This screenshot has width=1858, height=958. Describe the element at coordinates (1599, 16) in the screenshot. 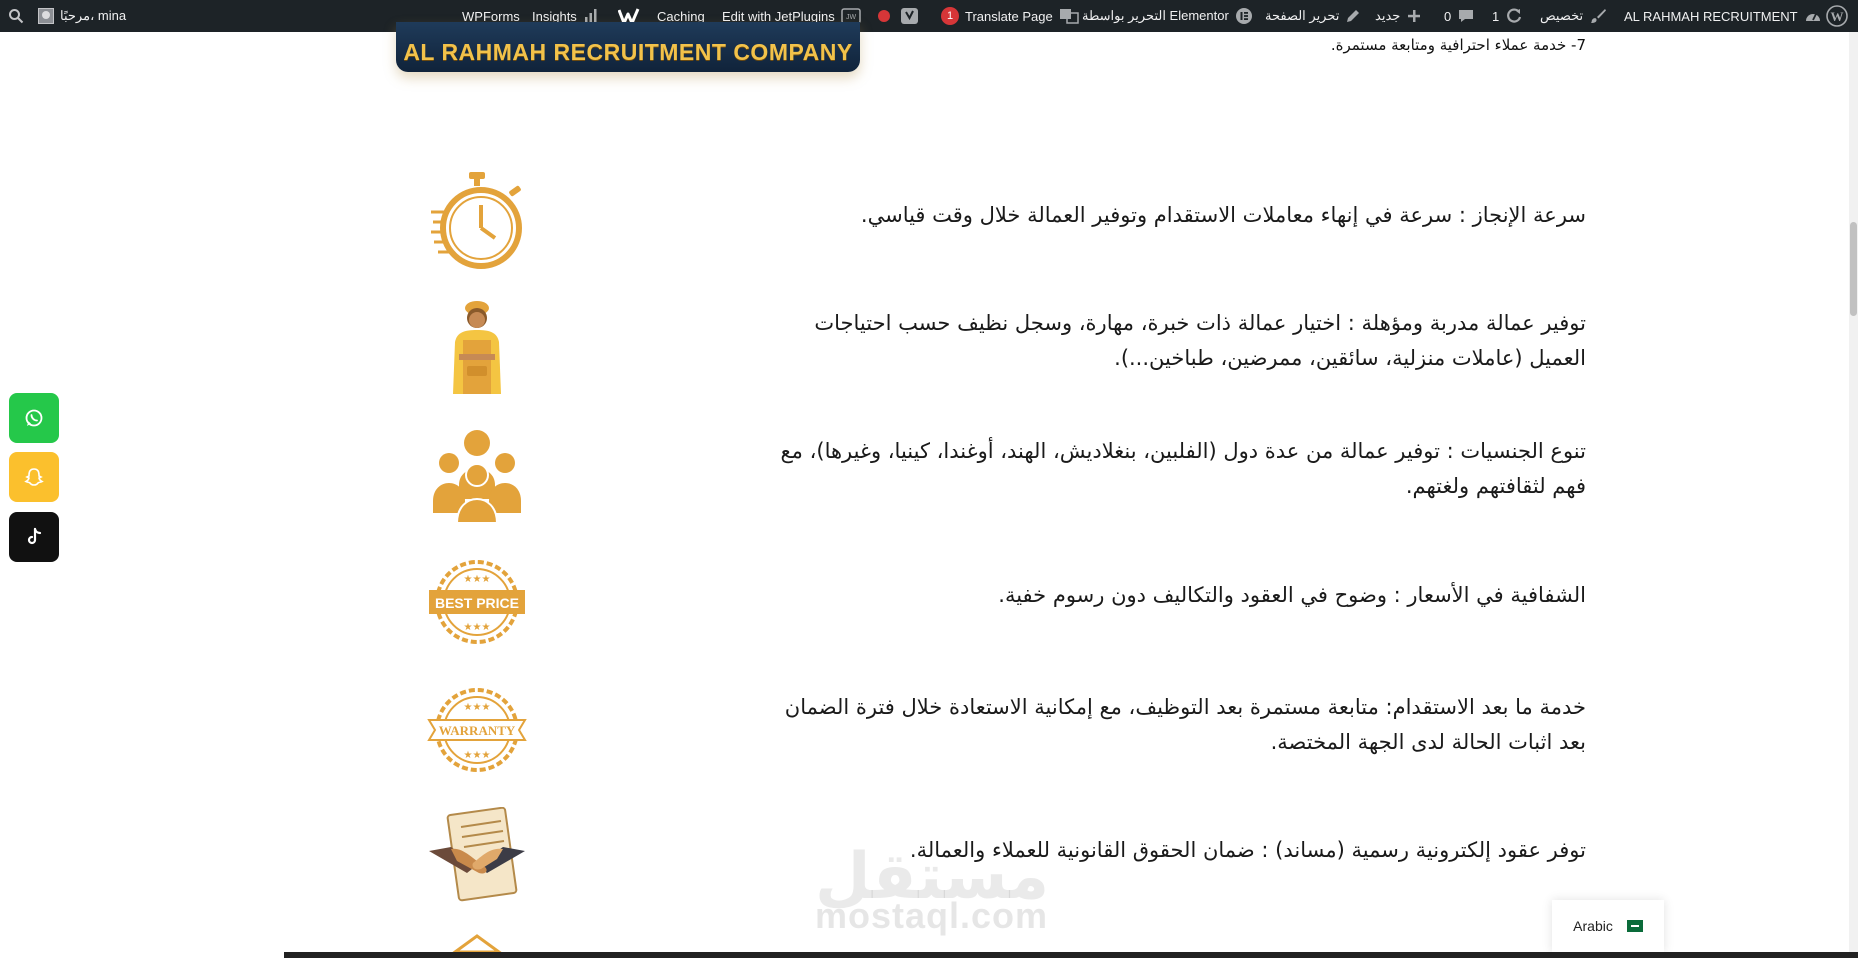

I see `paintbrush-icon` at that location.